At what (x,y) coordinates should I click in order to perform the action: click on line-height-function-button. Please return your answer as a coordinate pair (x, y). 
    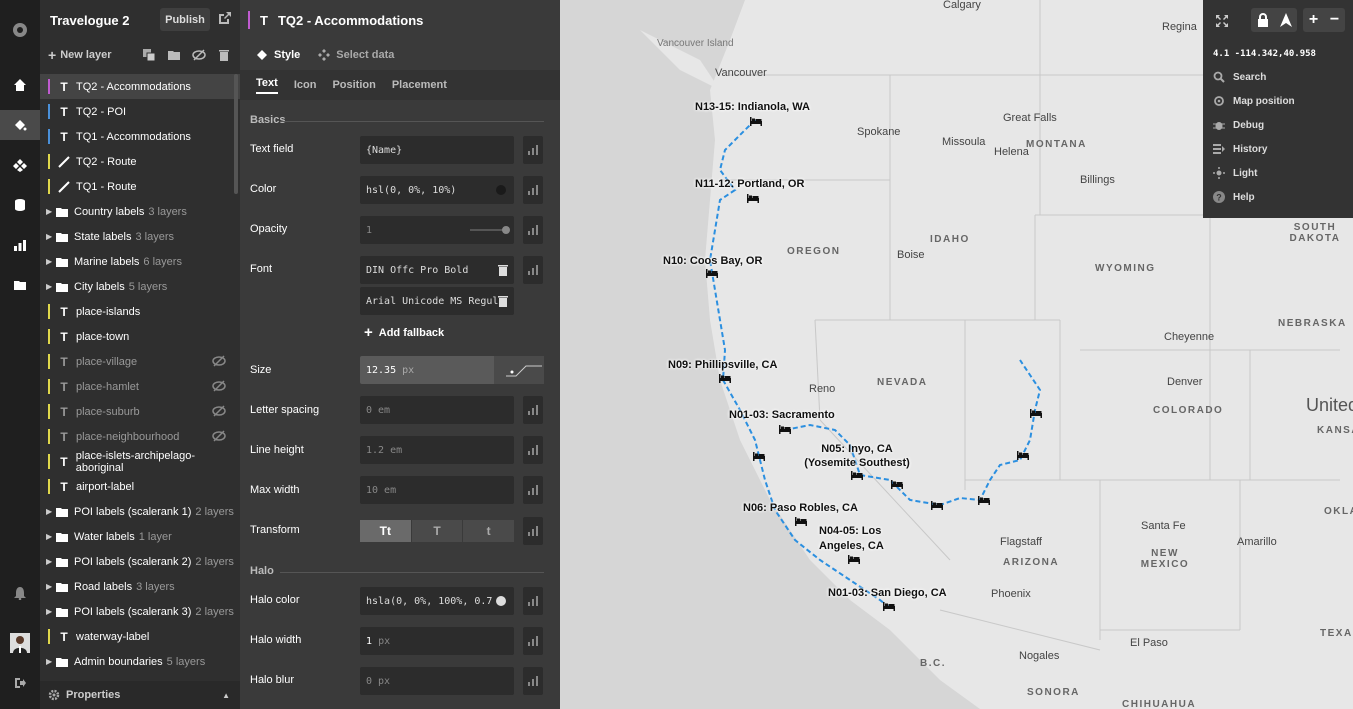
    Looking at the image, I should click on (533, 450).